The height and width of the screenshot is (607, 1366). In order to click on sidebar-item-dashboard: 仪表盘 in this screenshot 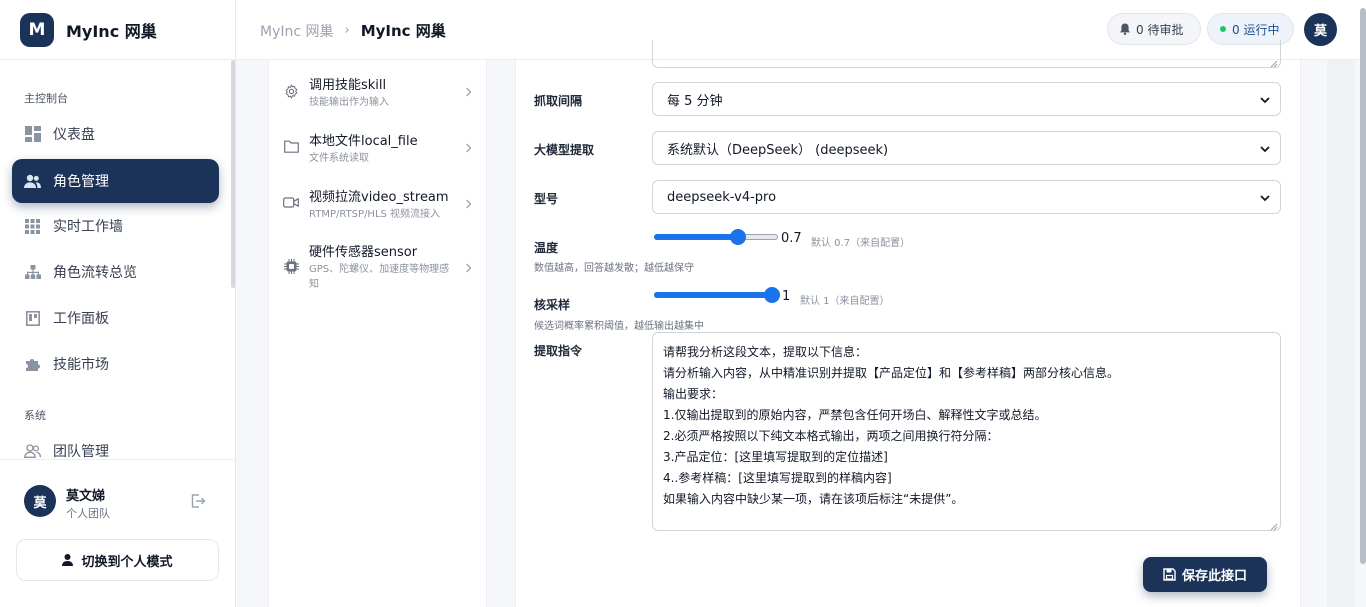, I will do `click(115, 134)`.